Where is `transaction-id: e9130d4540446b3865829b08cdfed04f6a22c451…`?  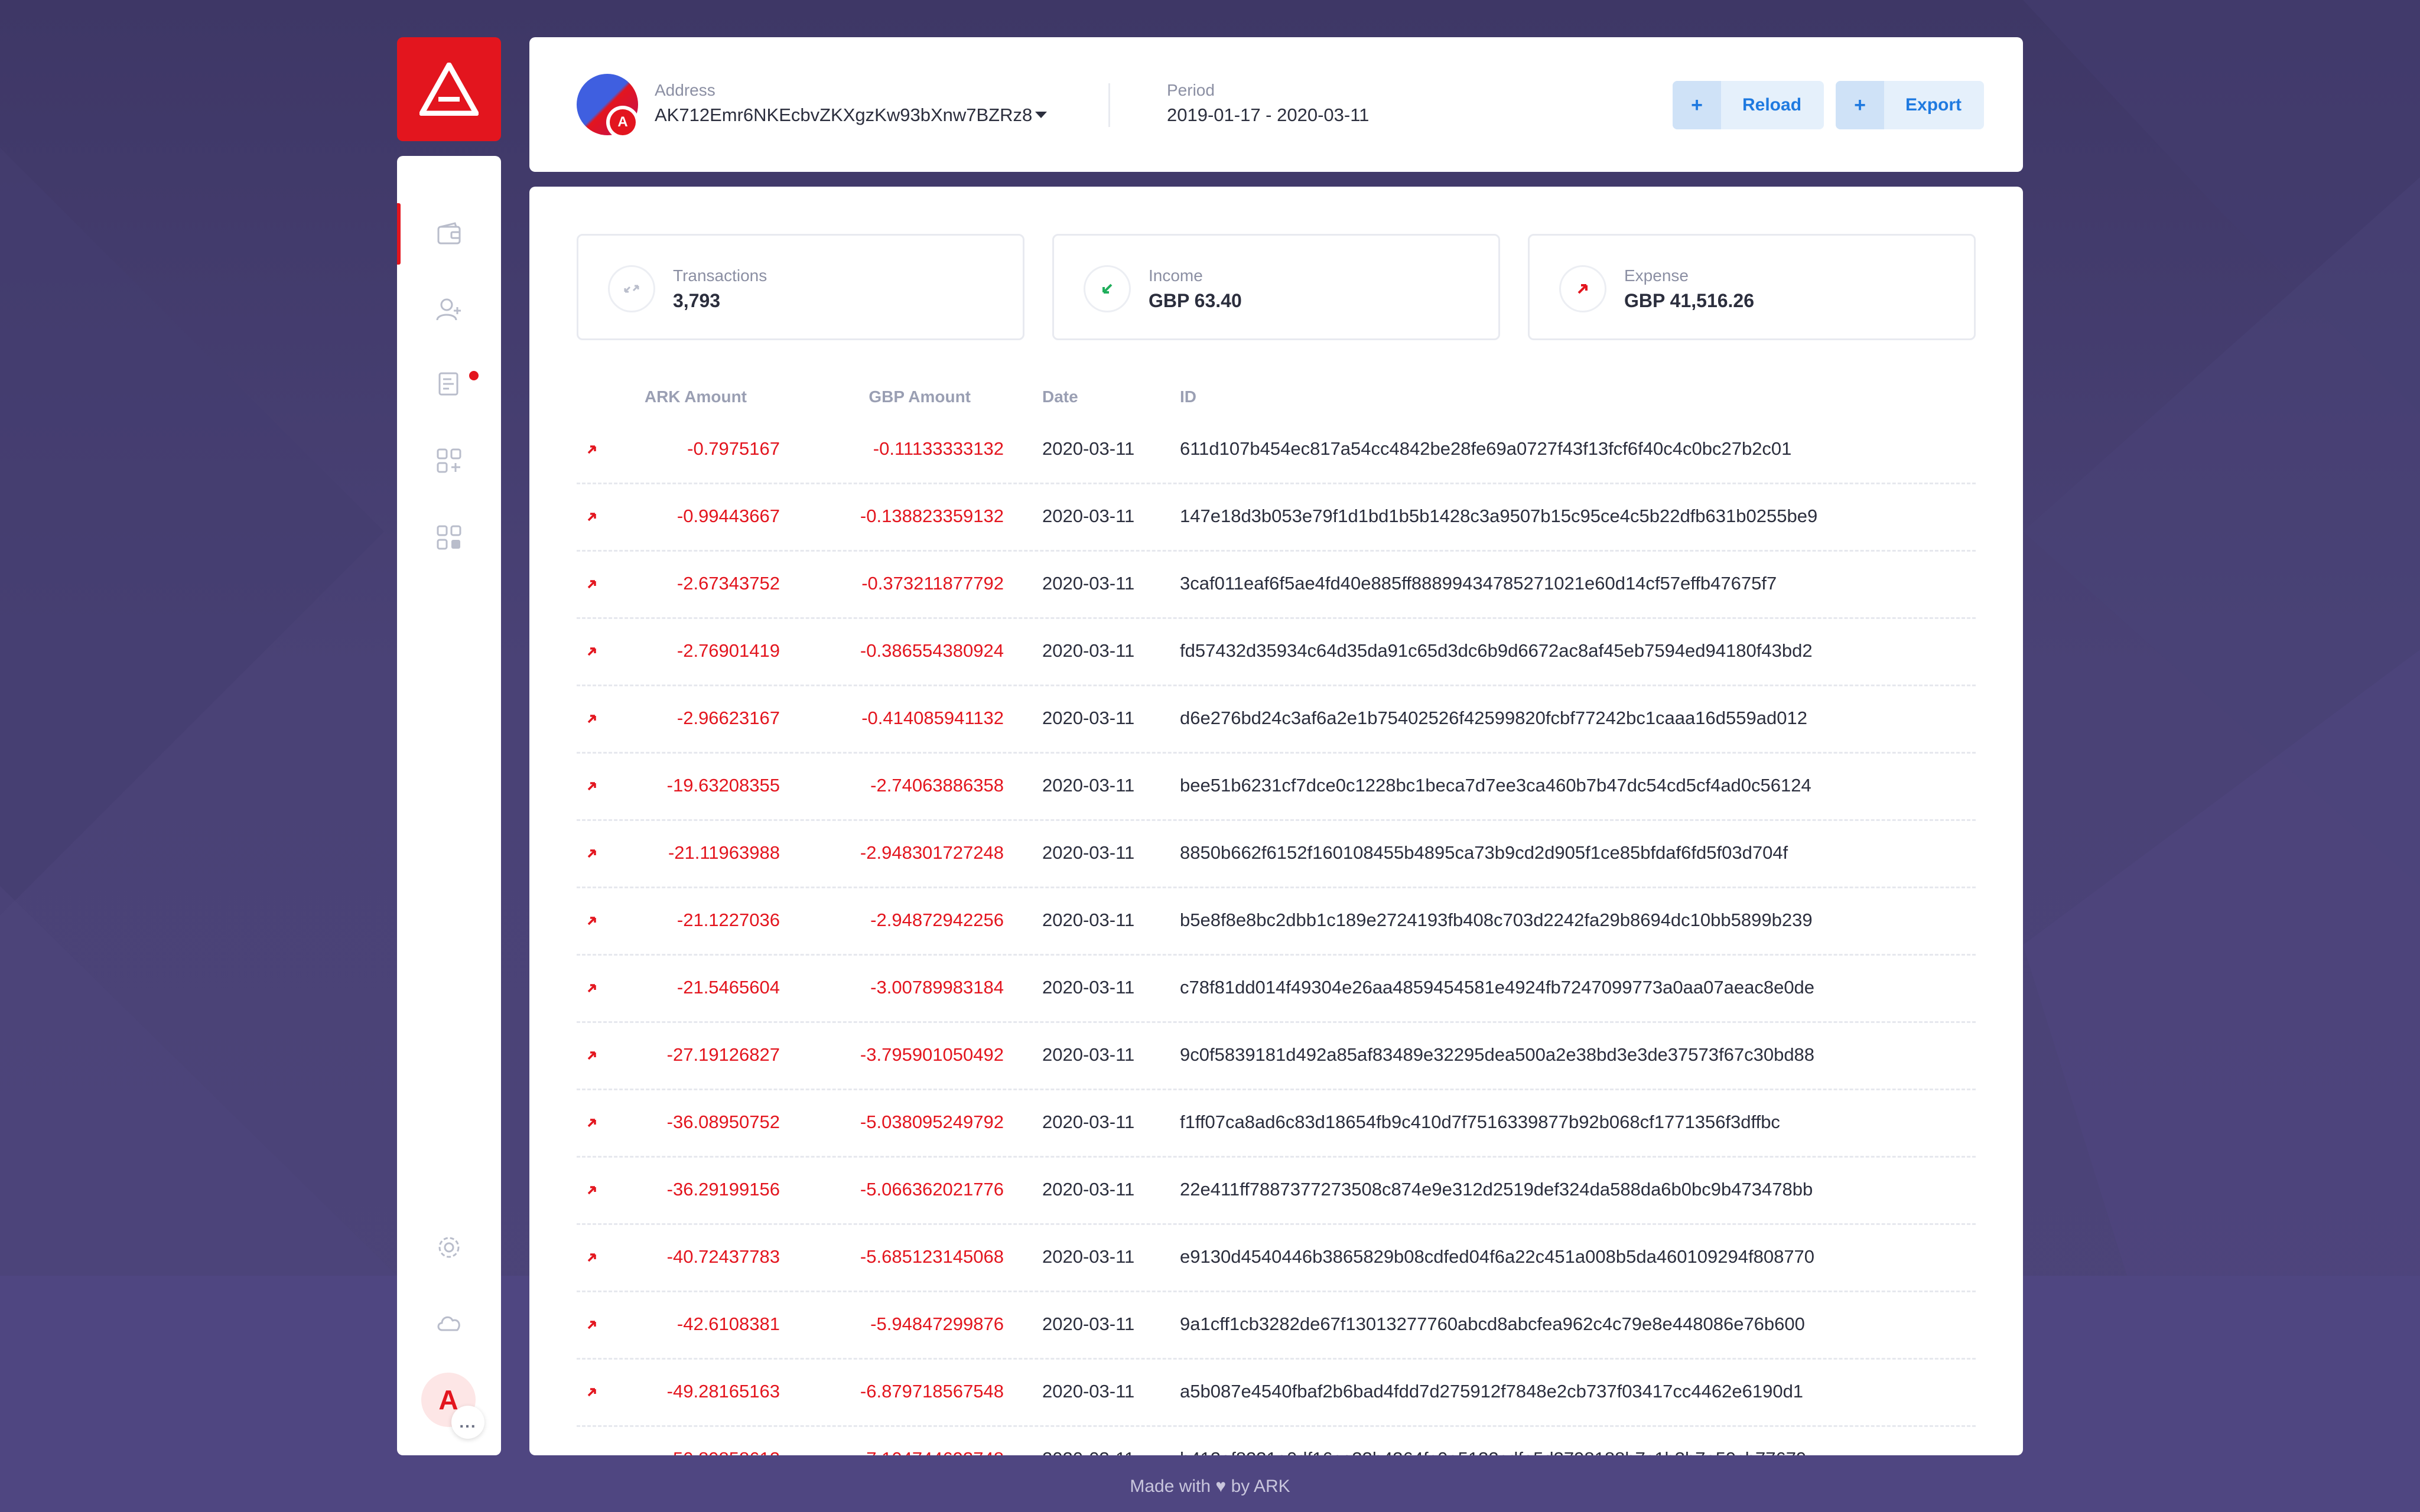
transaction-id: e9130d4540446b3865829b08cdfed04f6a22c451… is located at coordinates (1497, 1256).